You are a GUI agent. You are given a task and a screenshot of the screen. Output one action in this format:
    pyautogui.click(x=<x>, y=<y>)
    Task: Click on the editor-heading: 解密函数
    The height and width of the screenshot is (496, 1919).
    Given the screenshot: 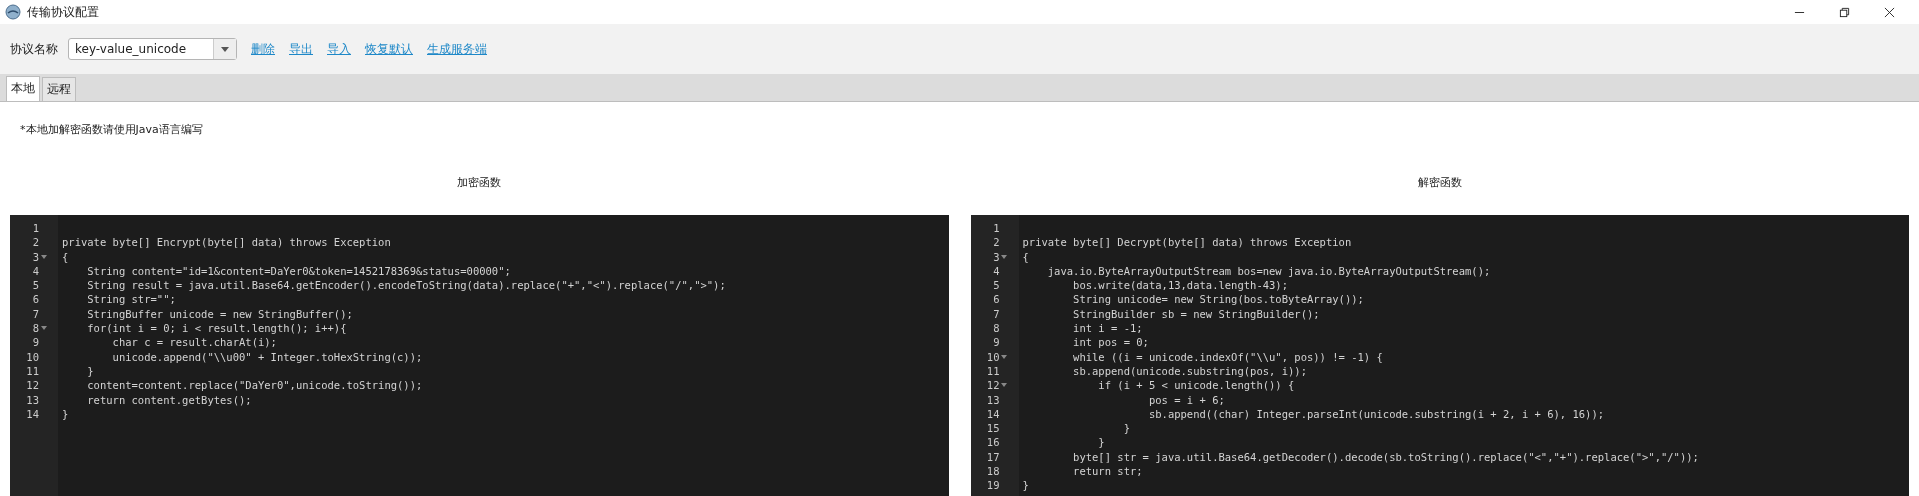 What is the action you would take?
    pyautogui.click(x=1439, y=183)
    